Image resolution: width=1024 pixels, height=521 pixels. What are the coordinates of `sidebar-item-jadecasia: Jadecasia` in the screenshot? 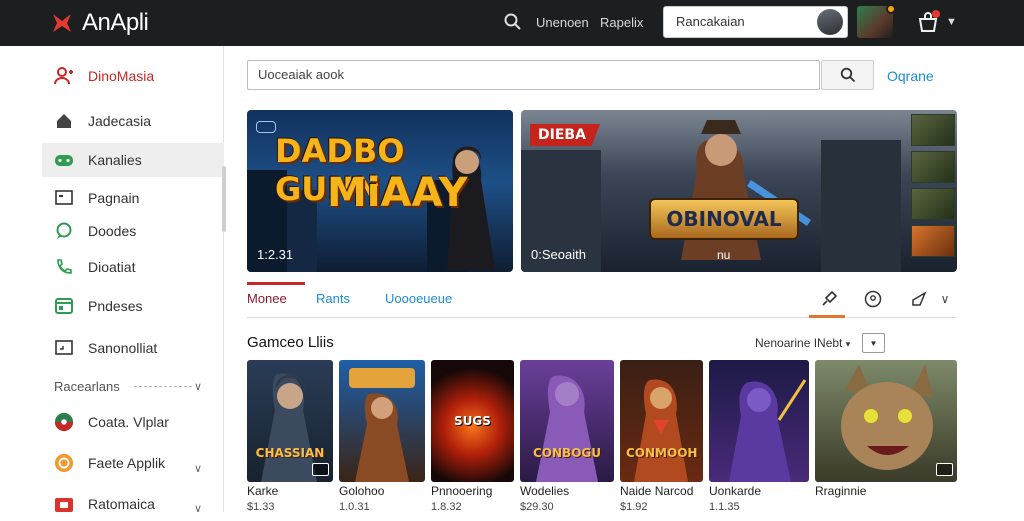 It's located at (133, 121).